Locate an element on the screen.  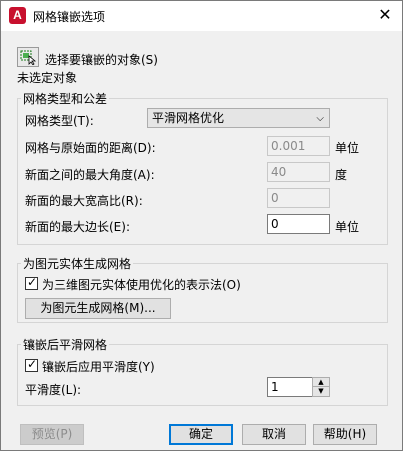
mesh-type-label: 网格类型(T): is located at coordinates (59, 121).